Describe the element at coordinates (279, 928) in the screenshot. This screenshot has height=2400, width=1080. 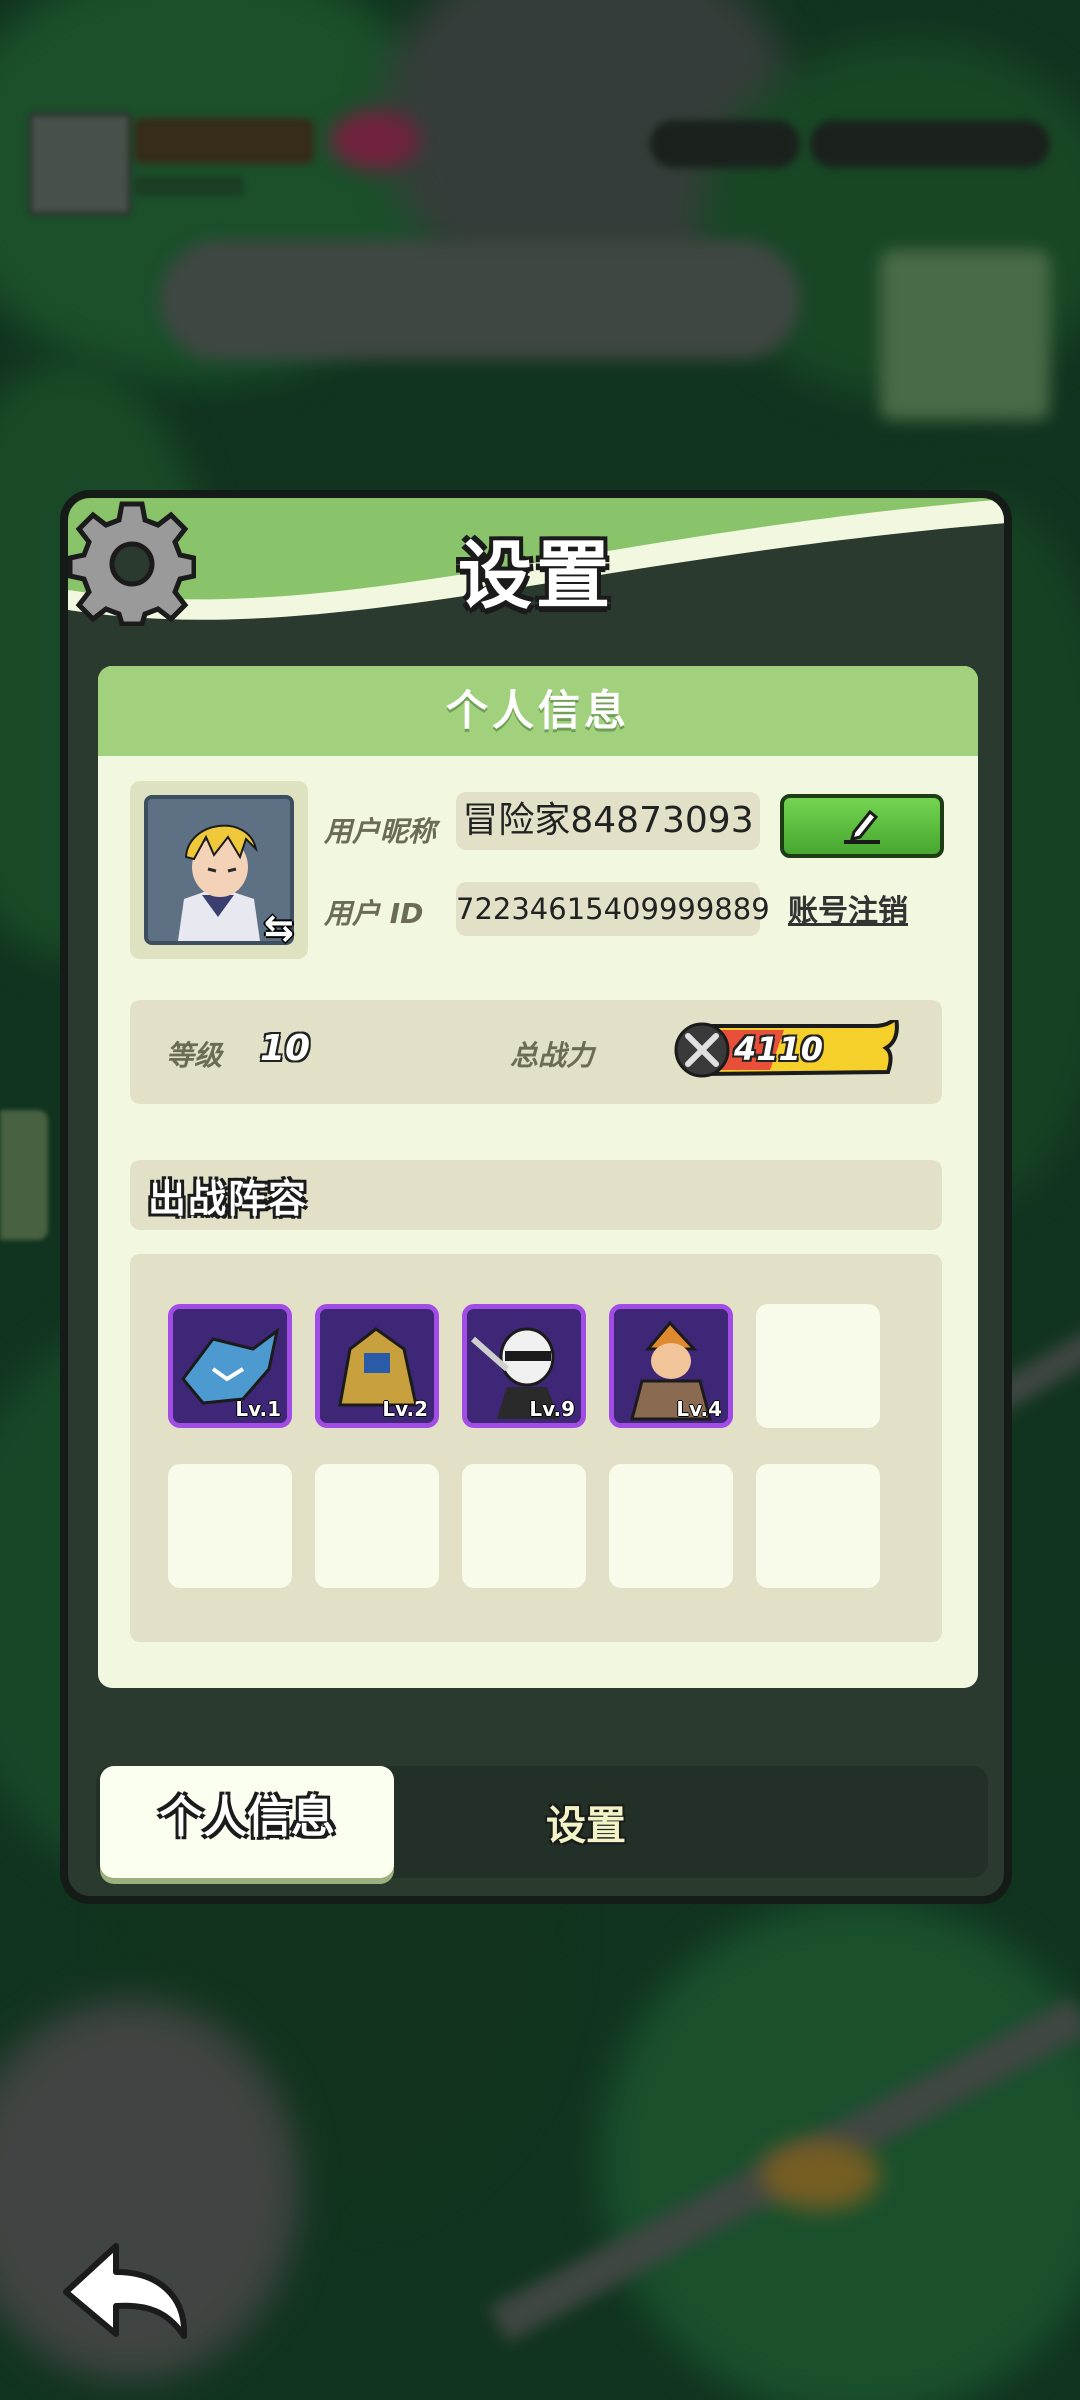
I see `swap-arrows-icon: ⇆` at that location.